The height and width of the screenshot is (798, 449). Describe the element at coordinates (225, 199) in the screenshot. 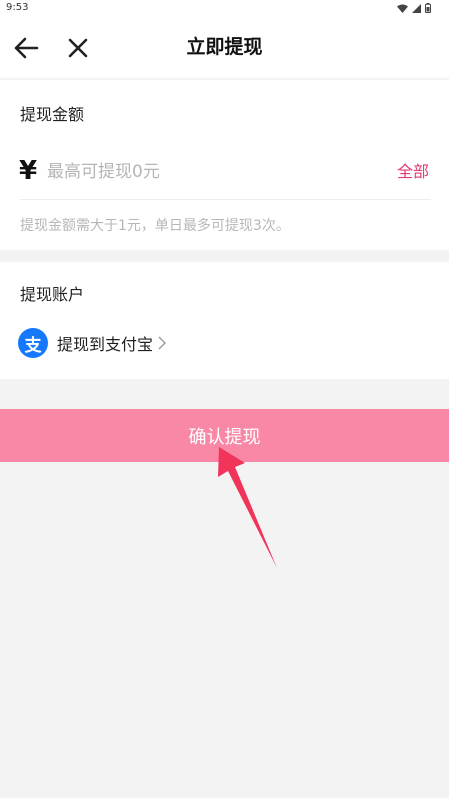

I see `divider` at that location.